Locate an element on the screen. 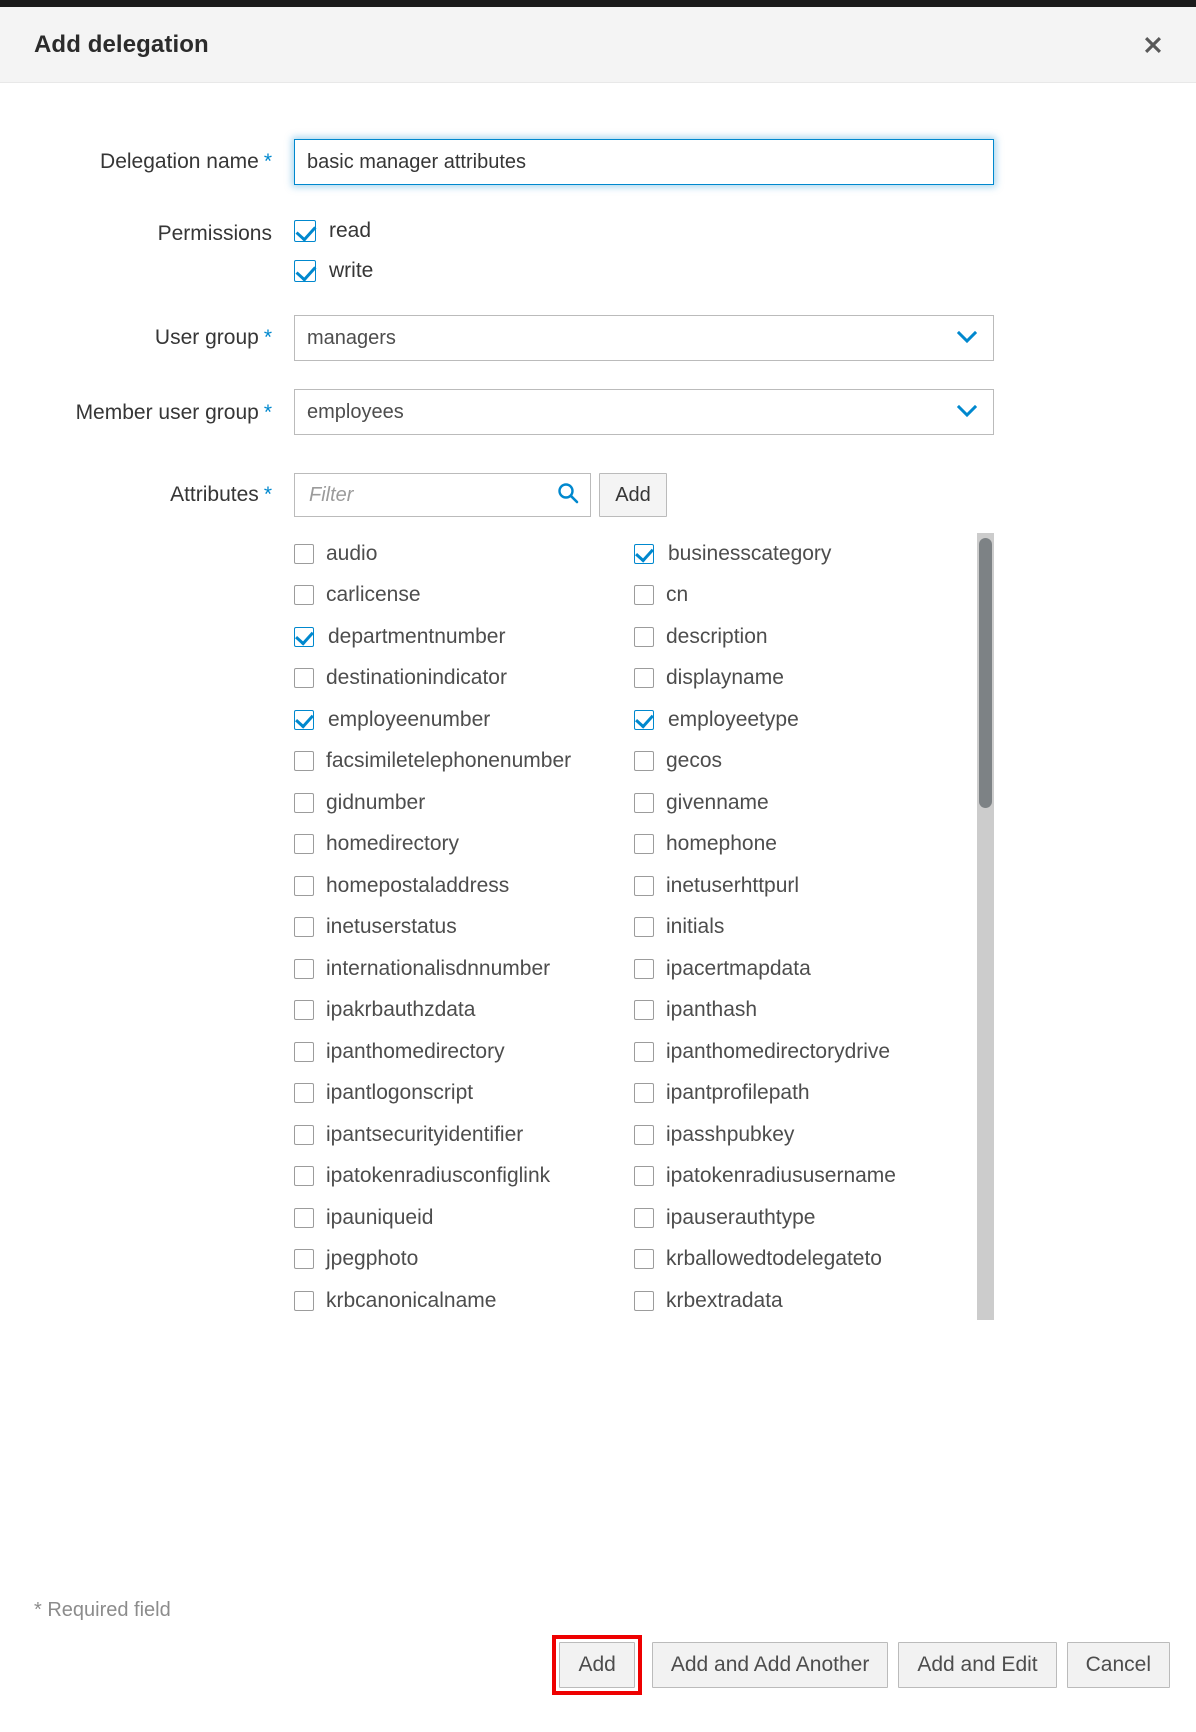 This screenshot has height=1732, width=1196. attribute-item: businesscategory is located at coordinates (804, 554).